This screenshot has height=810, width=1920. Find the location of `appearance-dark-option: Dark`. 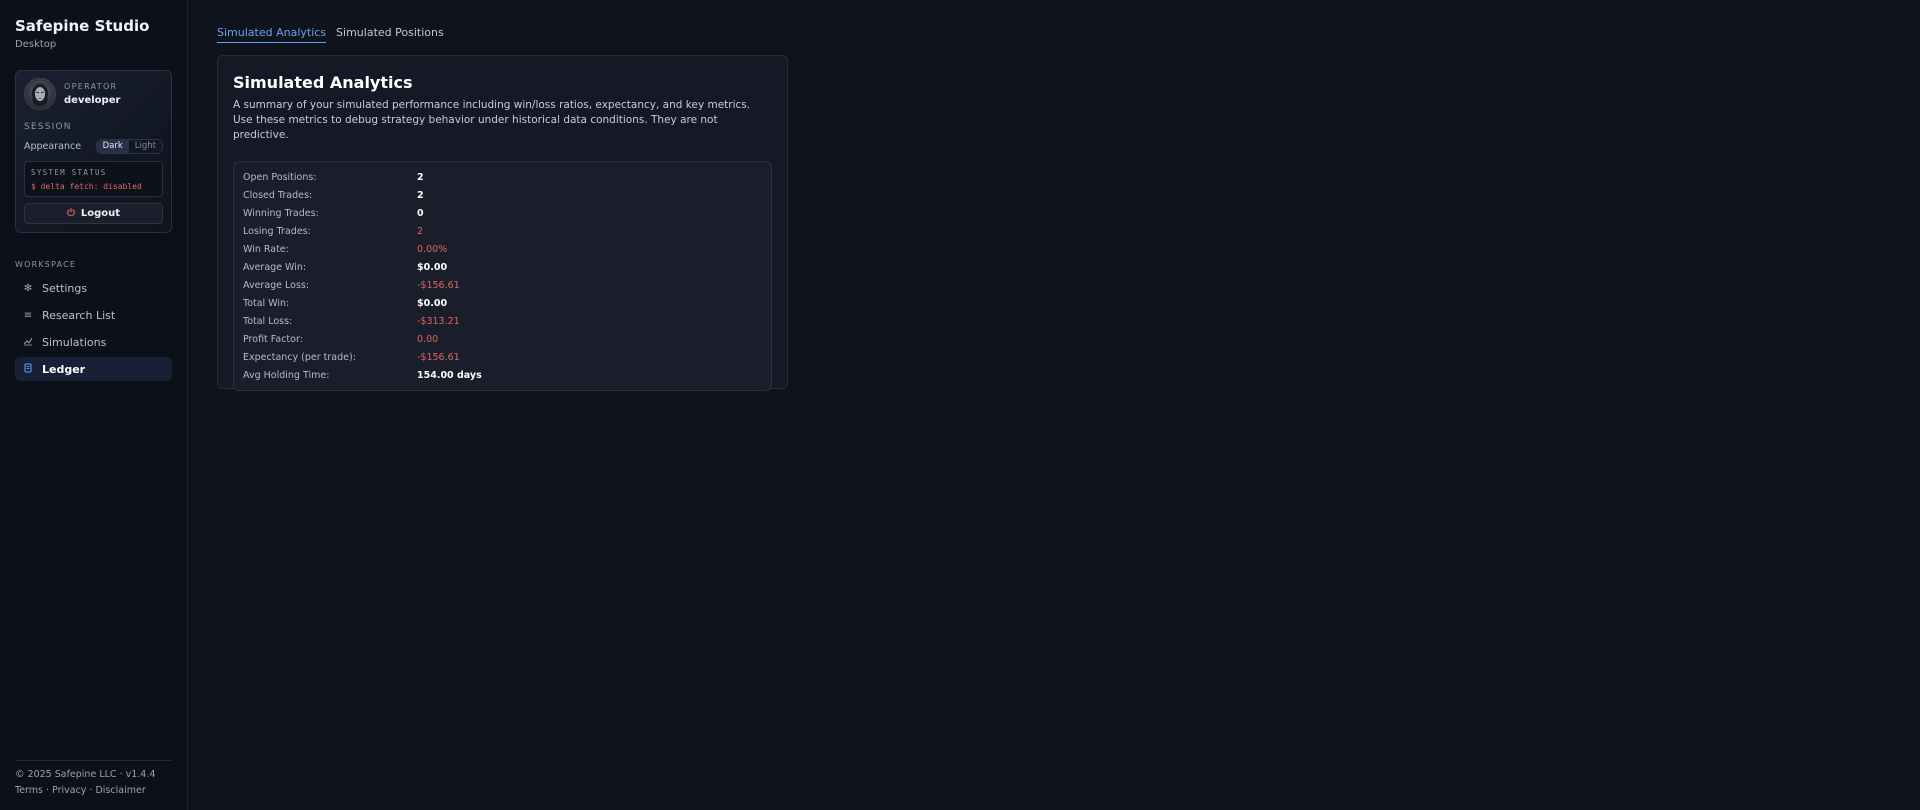

appearance-dark-option: Dark is located at coordinates (112, 146).